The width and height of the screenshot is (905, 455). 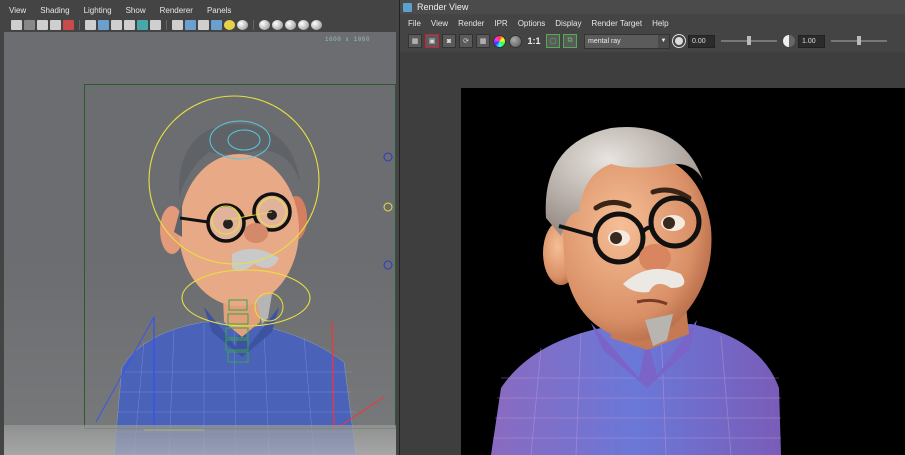 What do you see at coordinates (471, 23) in the screenshot?
I see `menu-render: Render` at bounding box center [471, 23].